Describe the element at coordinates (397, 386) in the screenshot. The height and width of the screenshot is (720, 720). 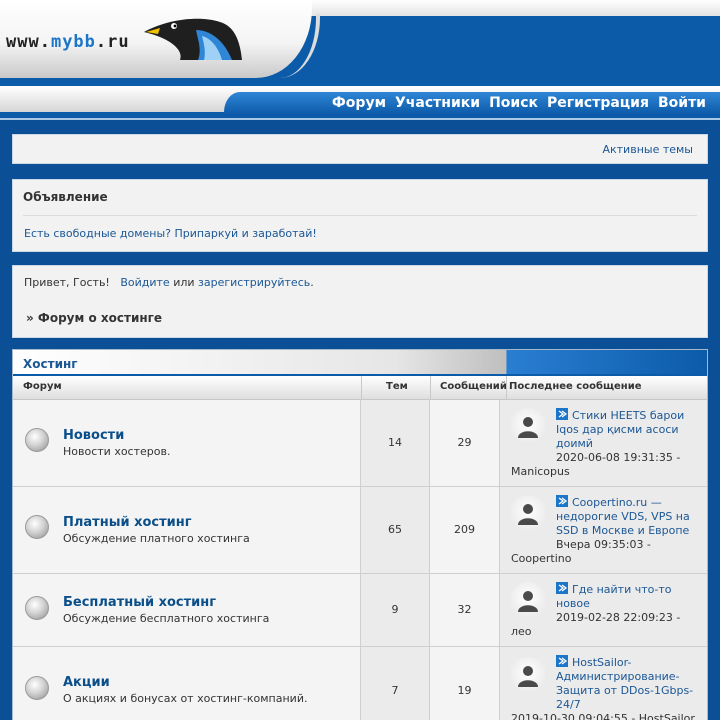
I see `col-topics: Тем` at that location.